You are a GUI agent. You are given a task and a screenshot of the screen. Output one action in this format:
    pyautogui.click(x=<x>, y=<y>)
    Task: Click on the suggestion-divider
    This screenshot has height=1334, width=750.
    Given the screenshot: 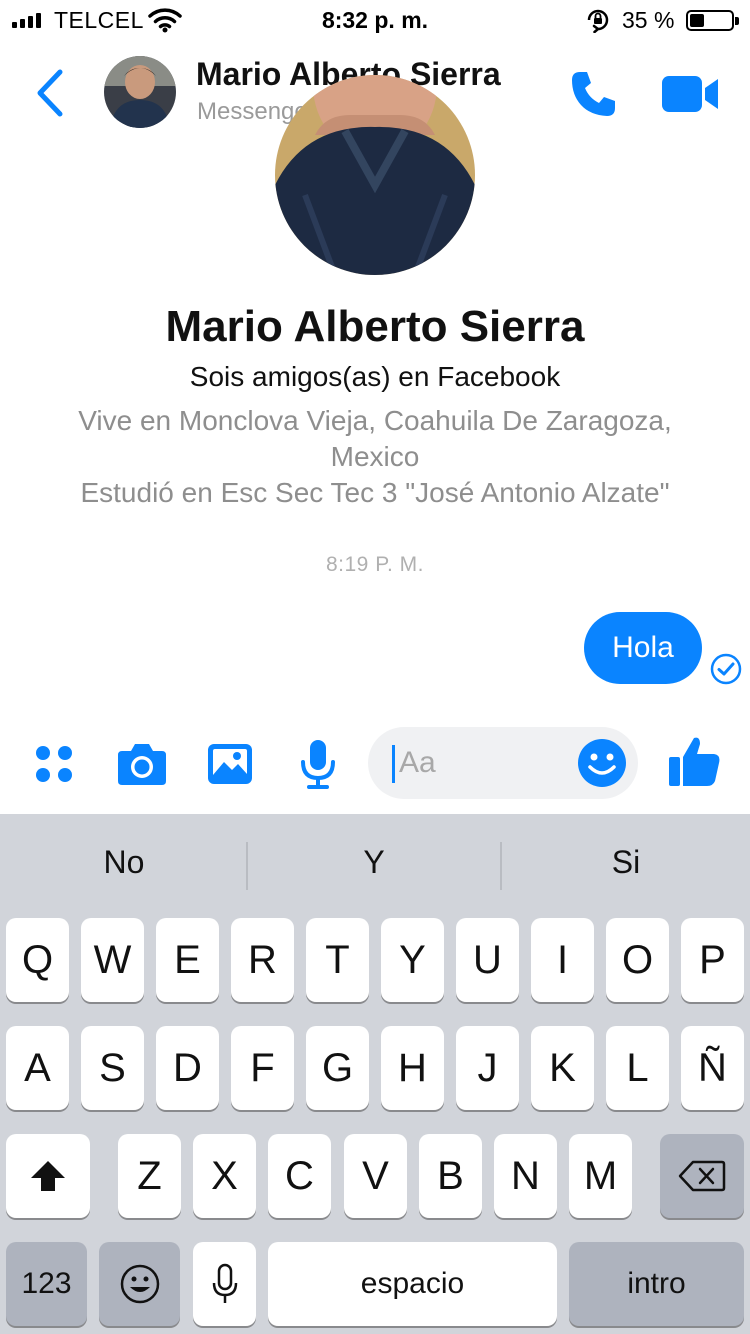 What is the action you would take?
    pyautogui.click(x=247, y=866)
    